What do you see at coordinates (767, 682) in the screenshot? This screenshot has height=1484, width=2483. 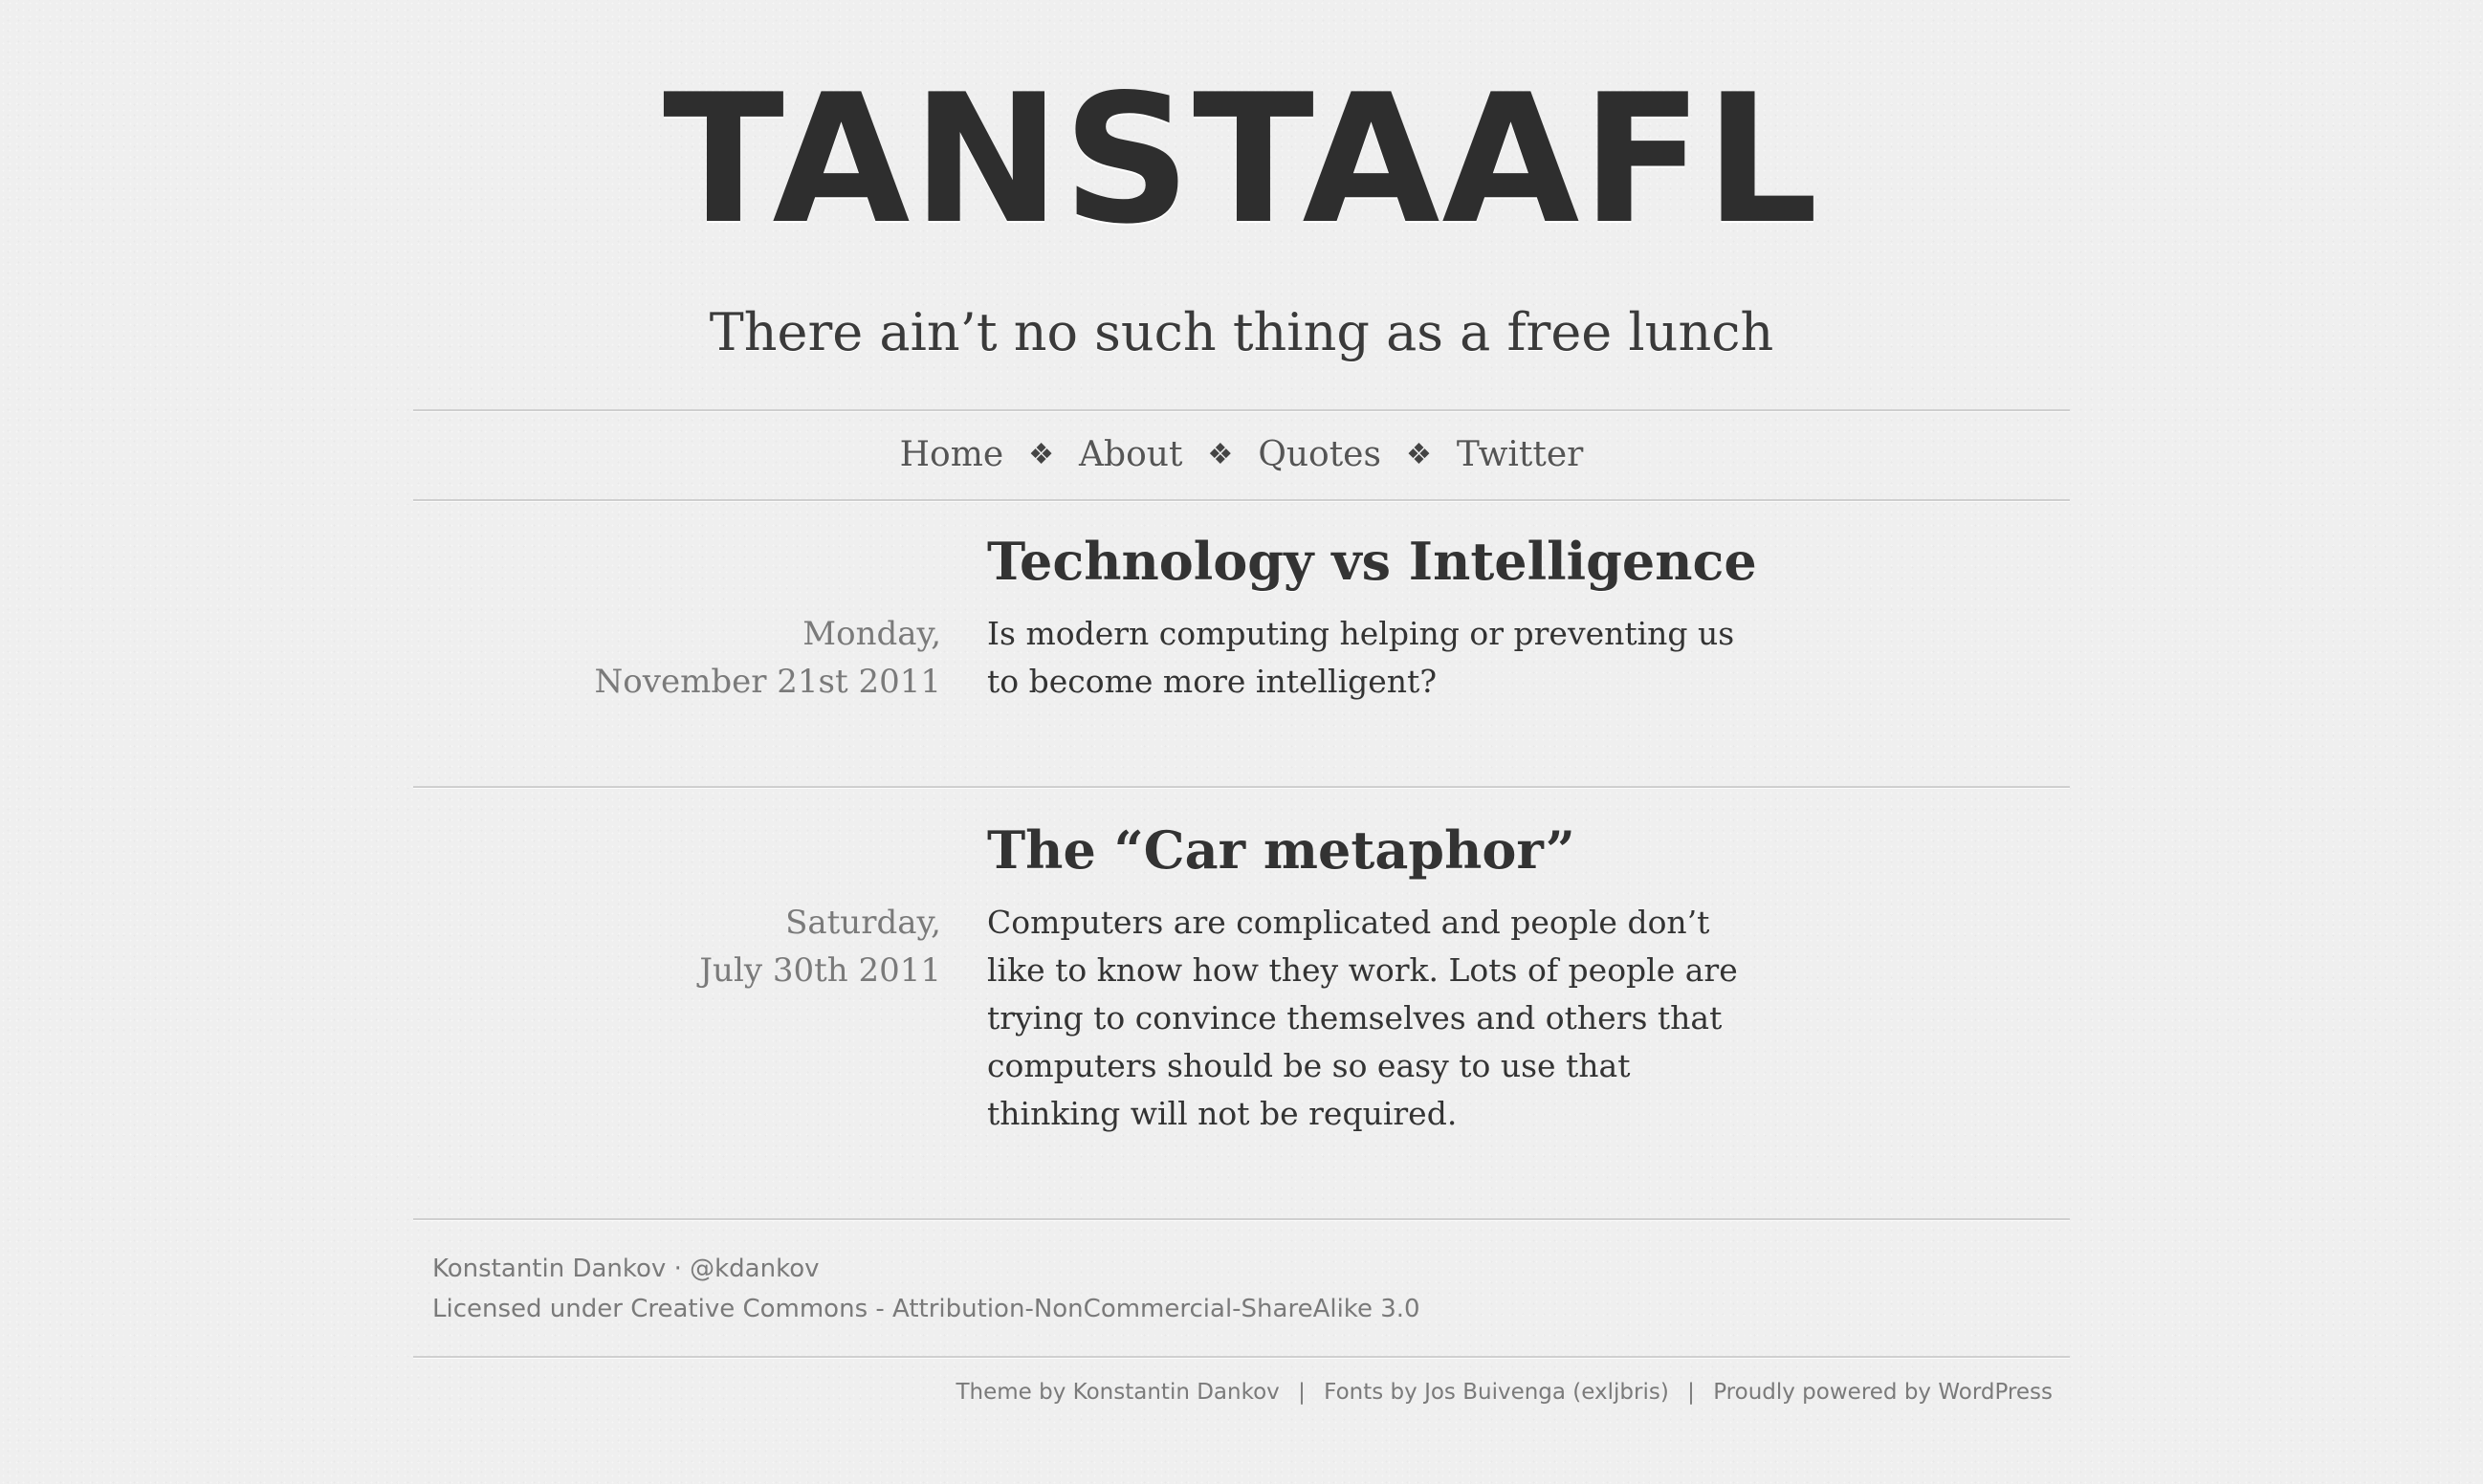 I see `post-date-full: November 21st 2011` at bounding box center [767, 682].